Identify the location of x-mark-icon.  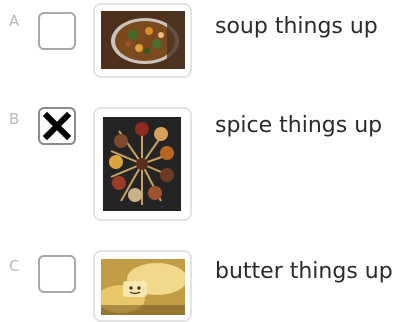
(57, 126).